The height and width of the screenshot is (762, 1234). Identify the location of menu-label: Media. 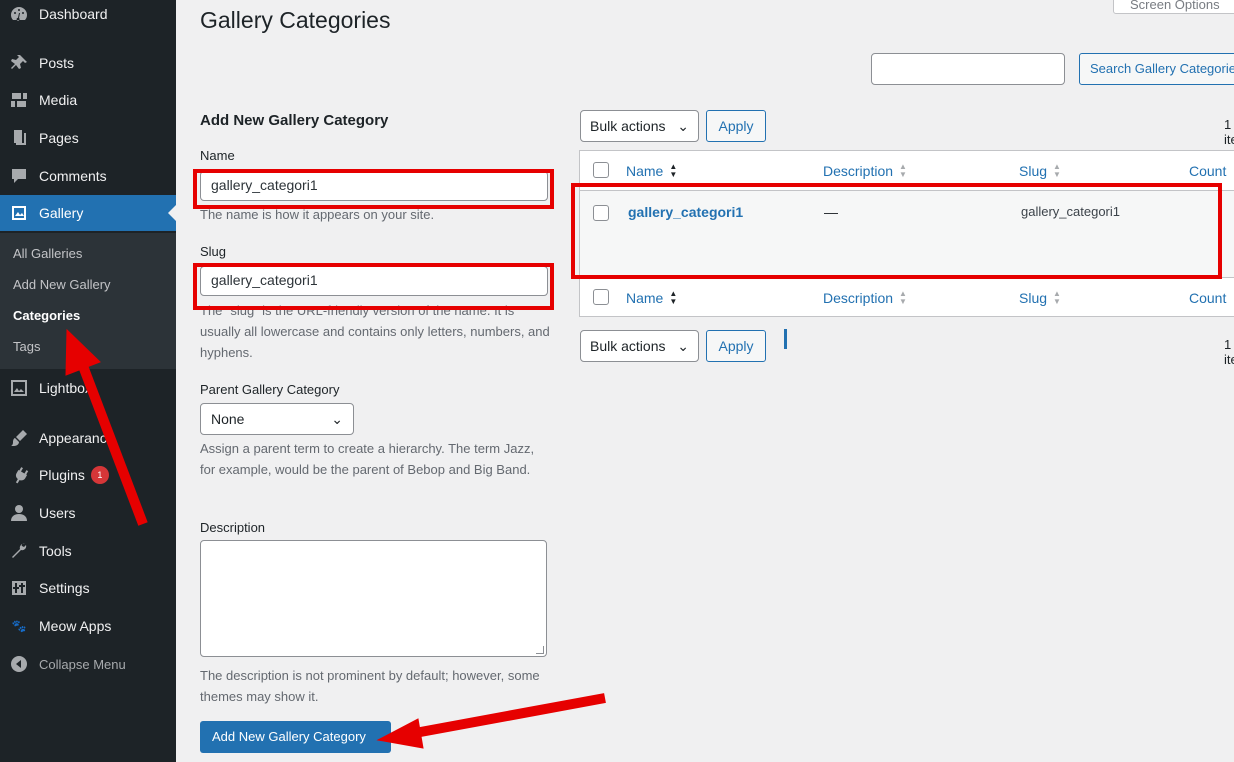
(58, 100).